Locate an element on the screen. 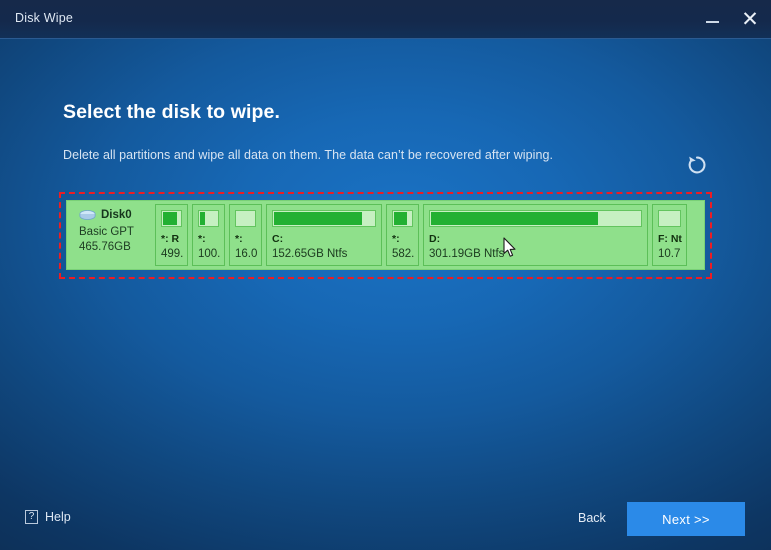 This screenshot has height=550, width=771. close-icon: ✕ is located at coordinates (750, 19).